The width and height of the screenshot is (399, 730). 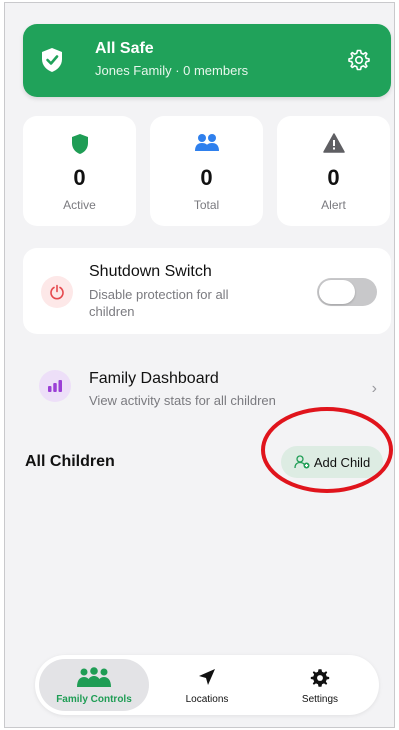 What do you see at coordinates (337, 292) in the screenshot?
I see `toggle-knob` at bounding box center [337, 292].